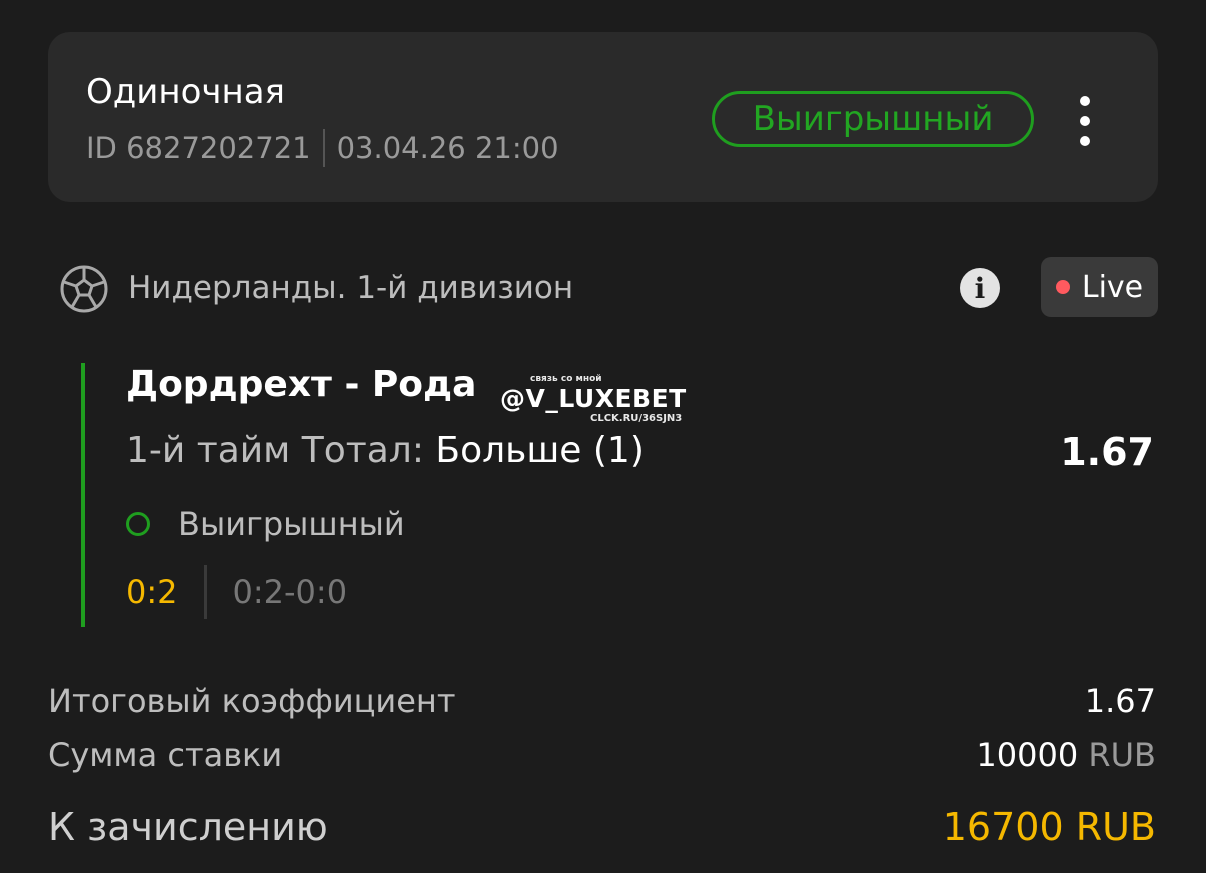  What do you see at coordinates (602, 701) in the screenshot?
I see `summary-coefficient: Итоговый коэффициент 1.67` at bounding box center [602, 701].